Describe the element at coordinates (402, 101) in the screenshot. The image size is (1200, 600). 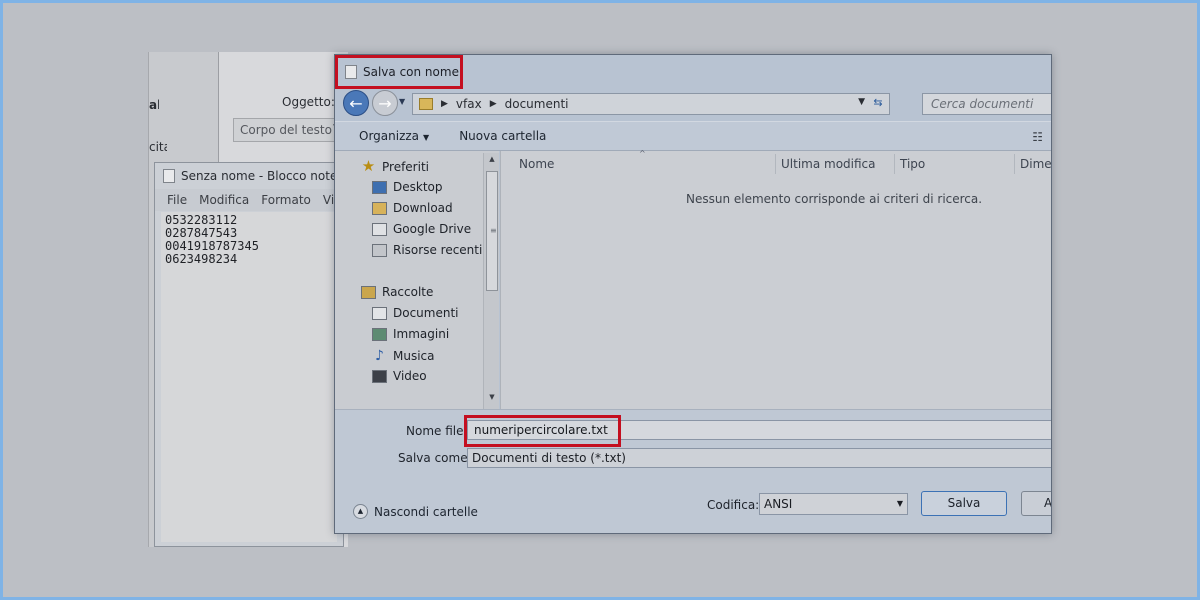
I see `recent-locations-button: ▼` at that location.